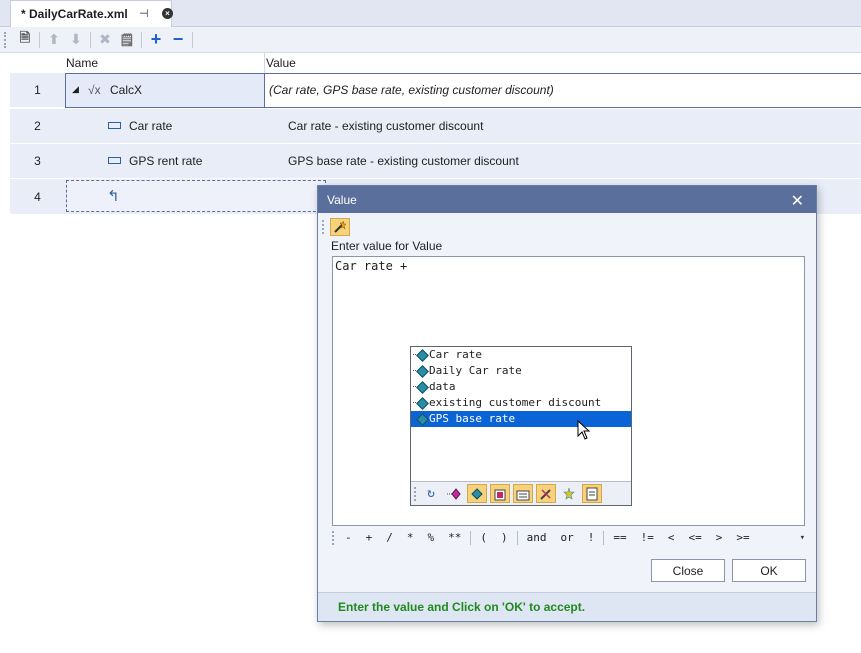  I want to click on row-number: 3, so click(37, 161).